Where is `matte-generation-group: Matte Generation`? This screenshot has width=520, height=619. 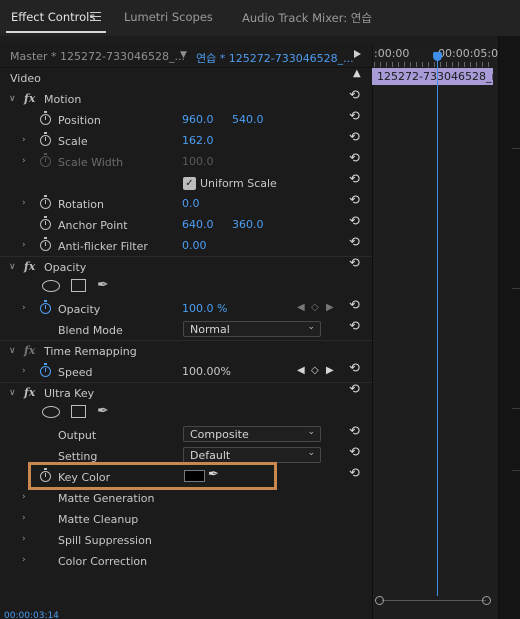 matte-generation-group: Matte Generation is located at coordinates (106, 498).